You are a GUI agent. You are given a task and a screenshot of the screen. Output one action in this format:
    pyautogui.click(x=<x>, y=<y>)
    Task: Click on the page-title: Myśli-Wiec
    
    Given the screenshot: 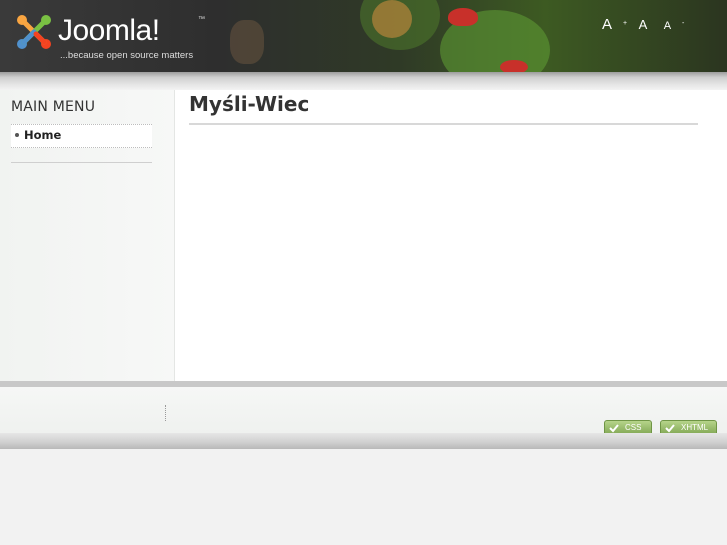 What is the action you would take?
    pyautogui.click(x=249, y=104)
    